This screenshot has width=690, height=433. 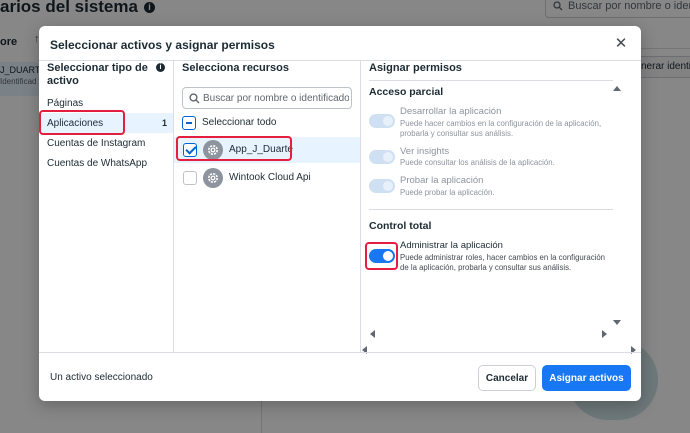 What do you see at coordinates (604, 334) in the screenshot?
I see `scroll-right-arrow-icon` at bounding box center [604, 334].